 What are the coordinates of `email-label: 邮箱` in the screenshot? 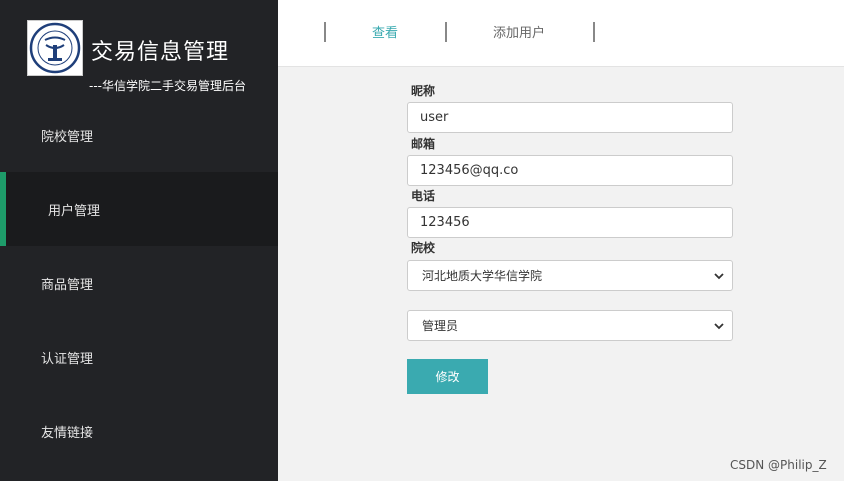 It's located at (423, 144).